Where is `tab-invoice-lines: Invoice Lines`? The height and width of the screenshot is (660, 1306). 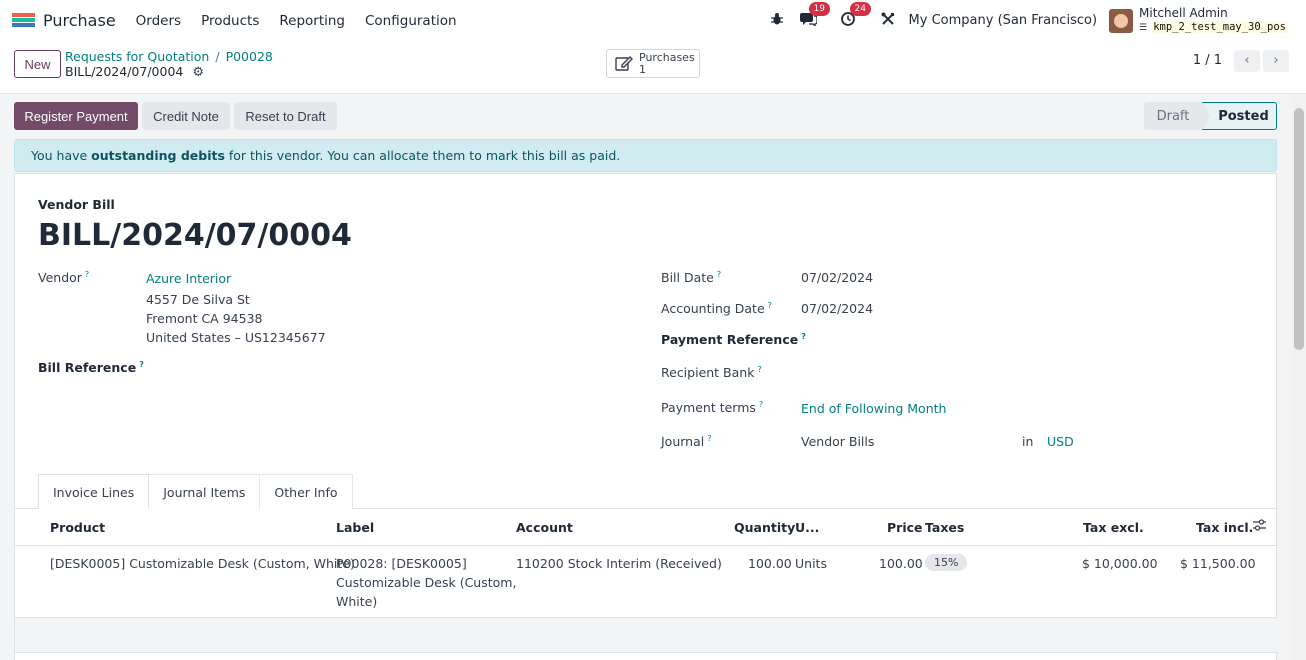
tab-invoice-lines: Invoice Lines is located at coordinates (94, 491).